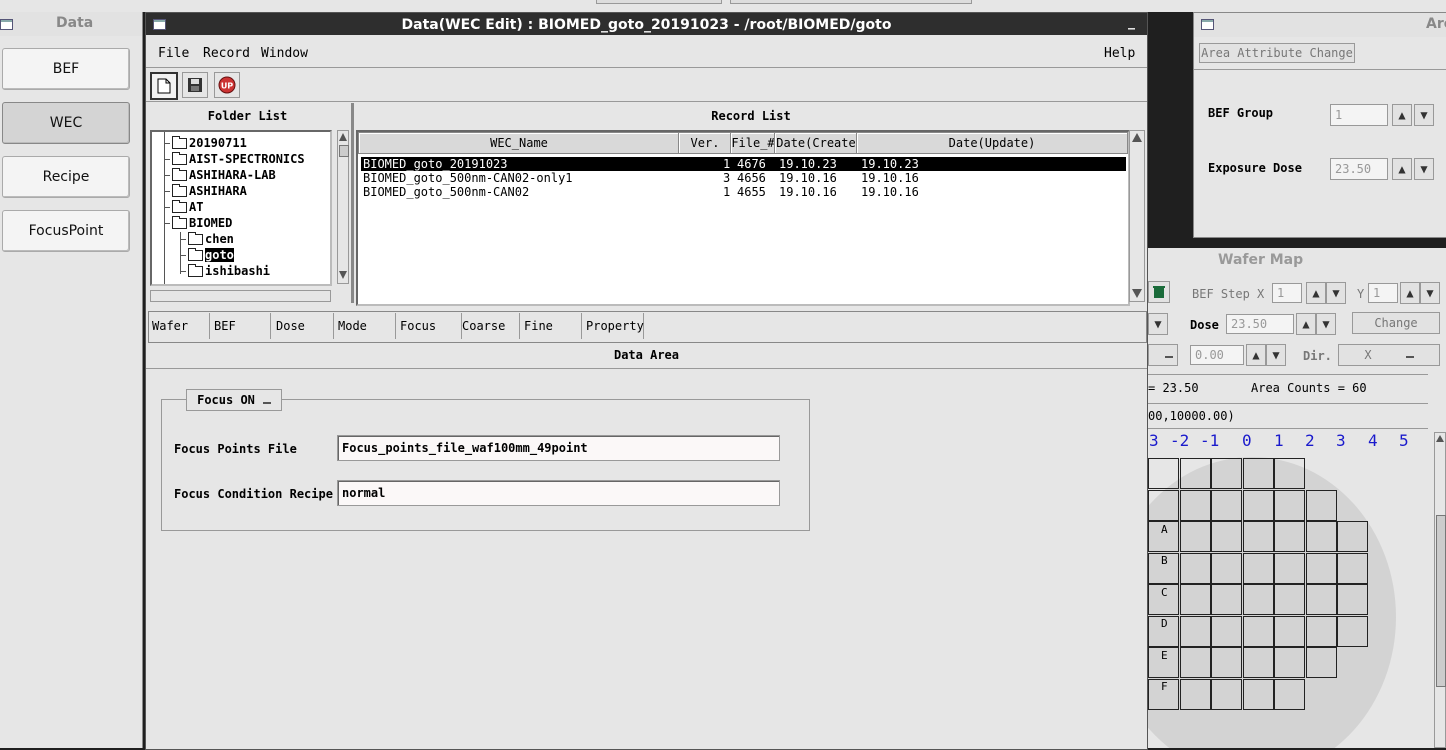 The image size is (1446, 750). I want to click on col-date-update: Date(Update), so click(992, 143).